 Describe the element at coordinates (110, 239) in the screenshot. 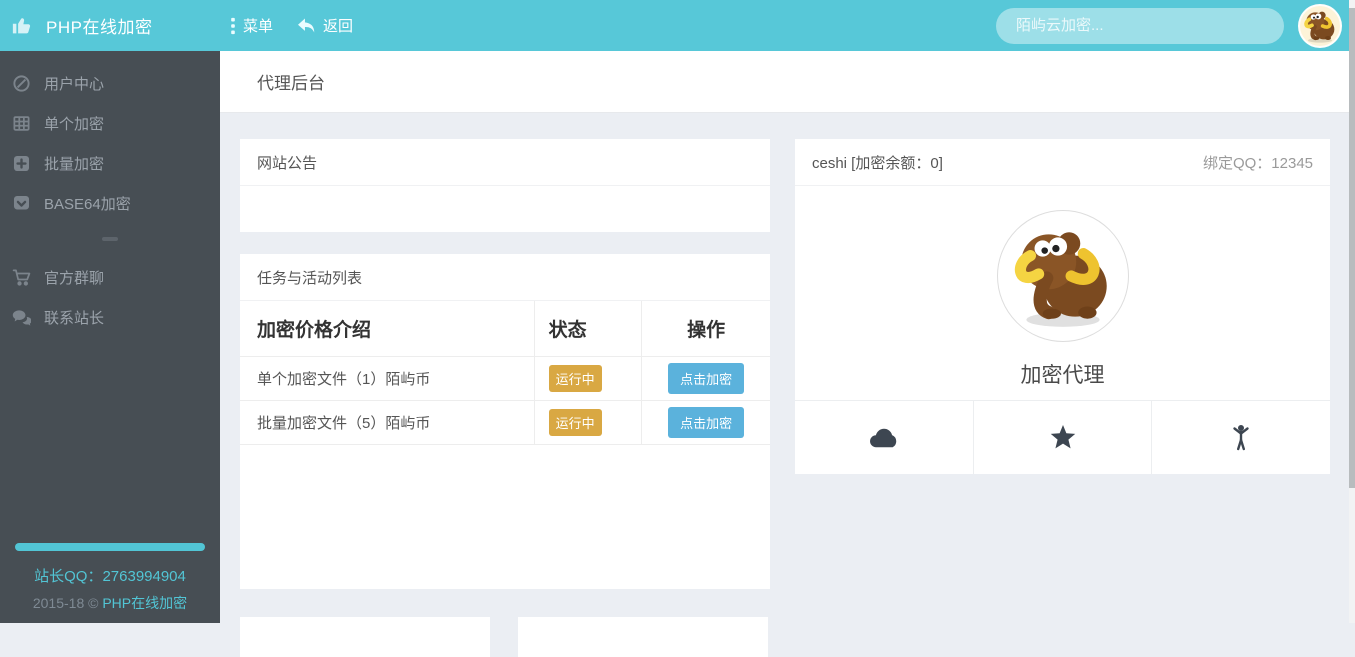

I see `sidebar-divider` at that location.